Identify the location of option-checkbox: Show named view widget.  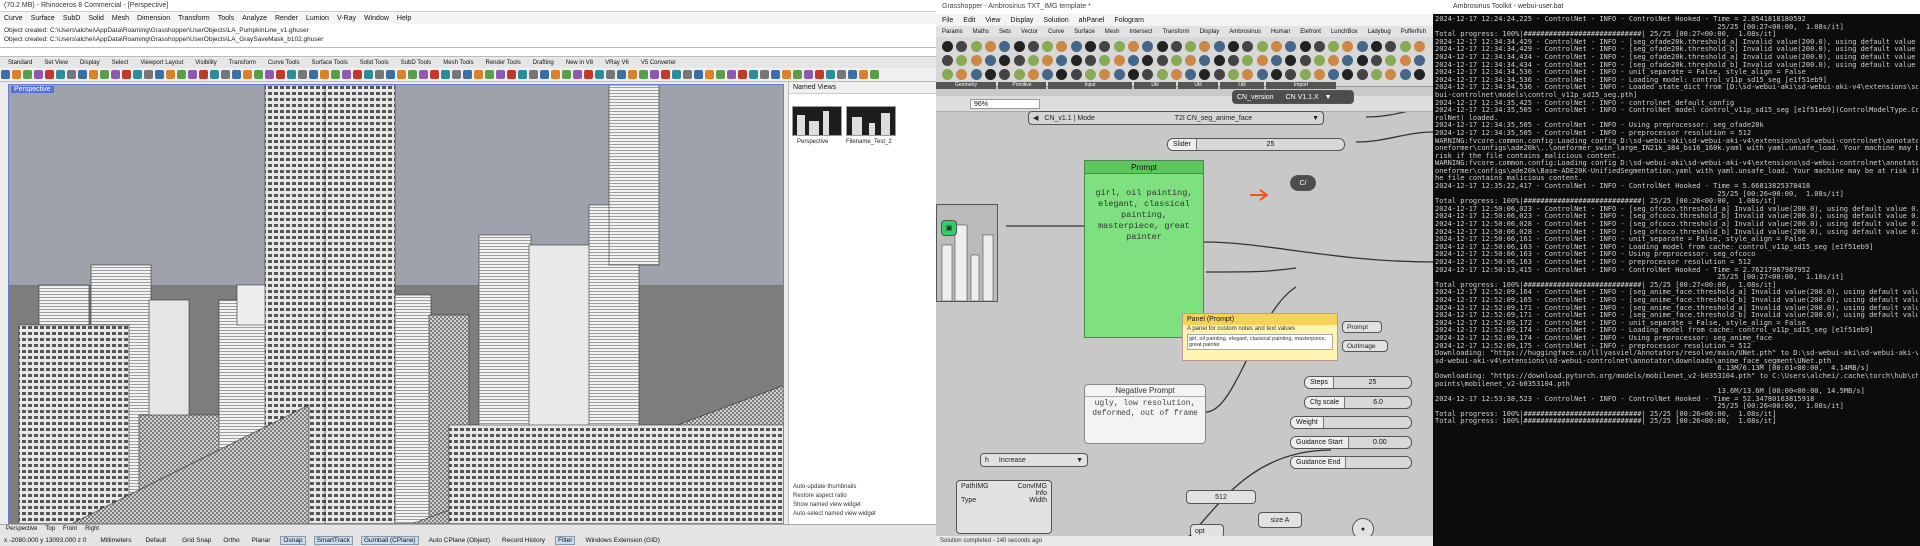
(827, 505).